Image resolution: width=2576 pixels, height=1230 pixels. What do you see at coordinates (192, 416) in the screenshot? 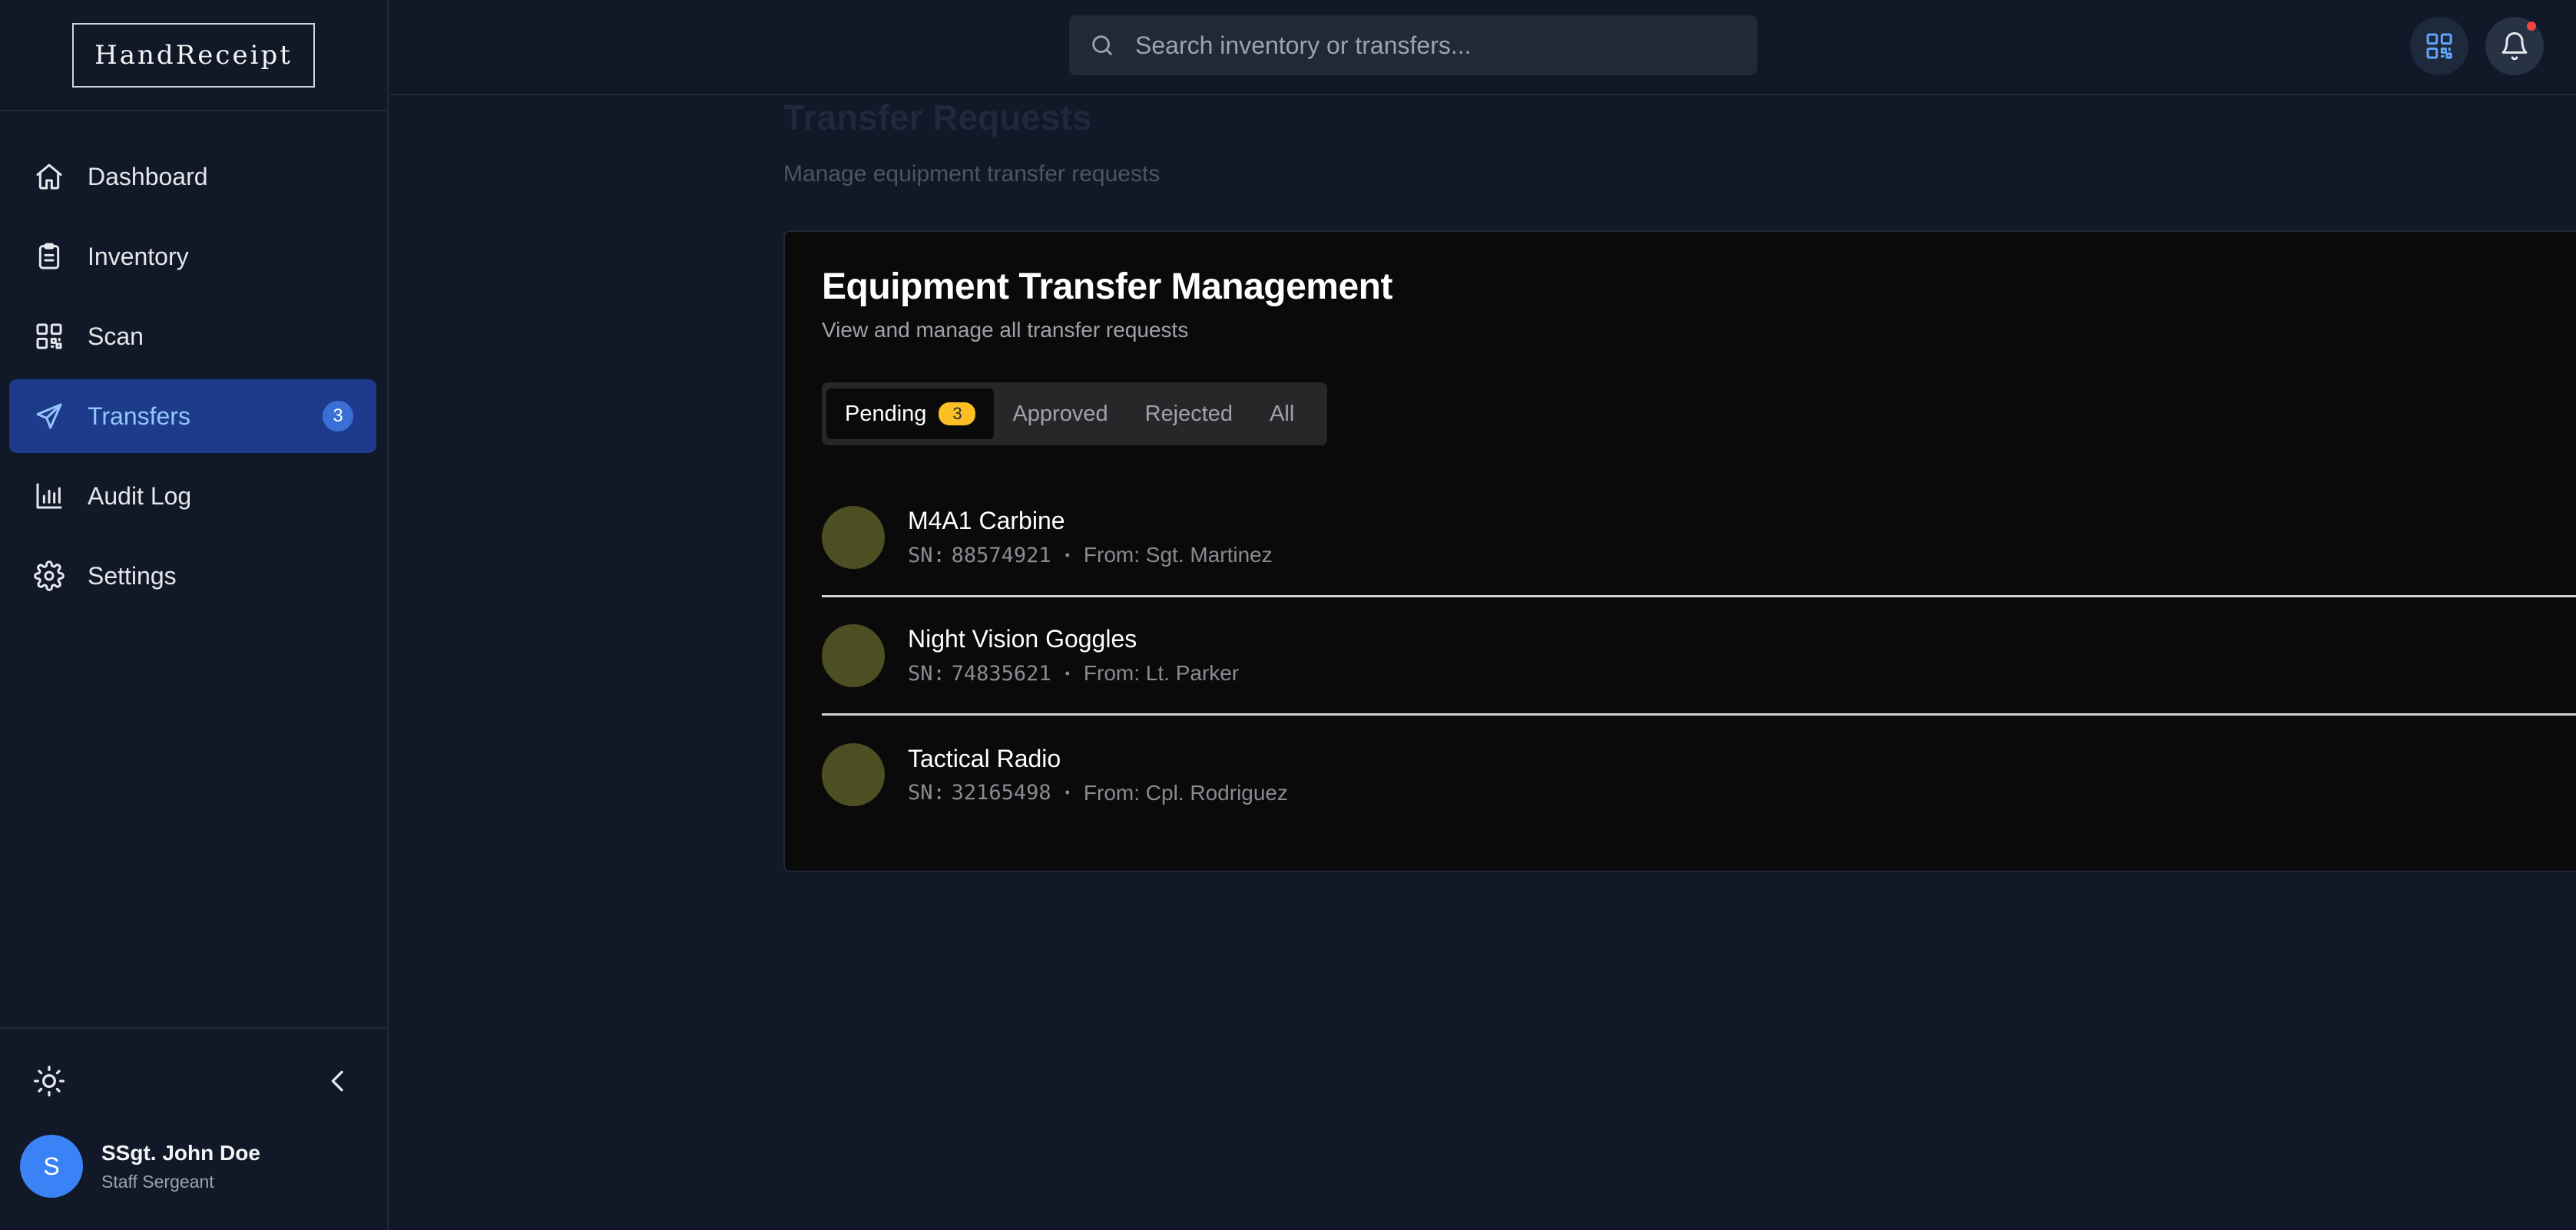
I see `sidebar-item-transfers: Transfers 3` at bounding box center [192, 416].